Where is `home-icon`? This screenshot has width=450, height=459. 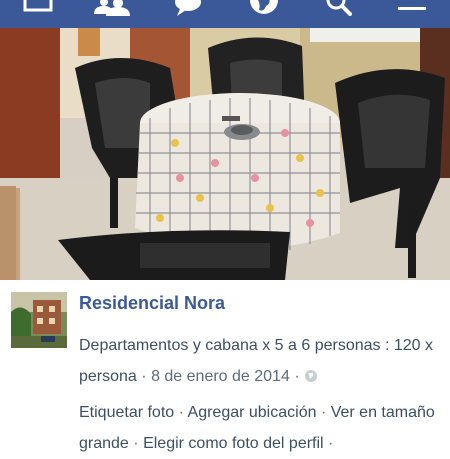 home-icon is located at coordinates (38, 8).